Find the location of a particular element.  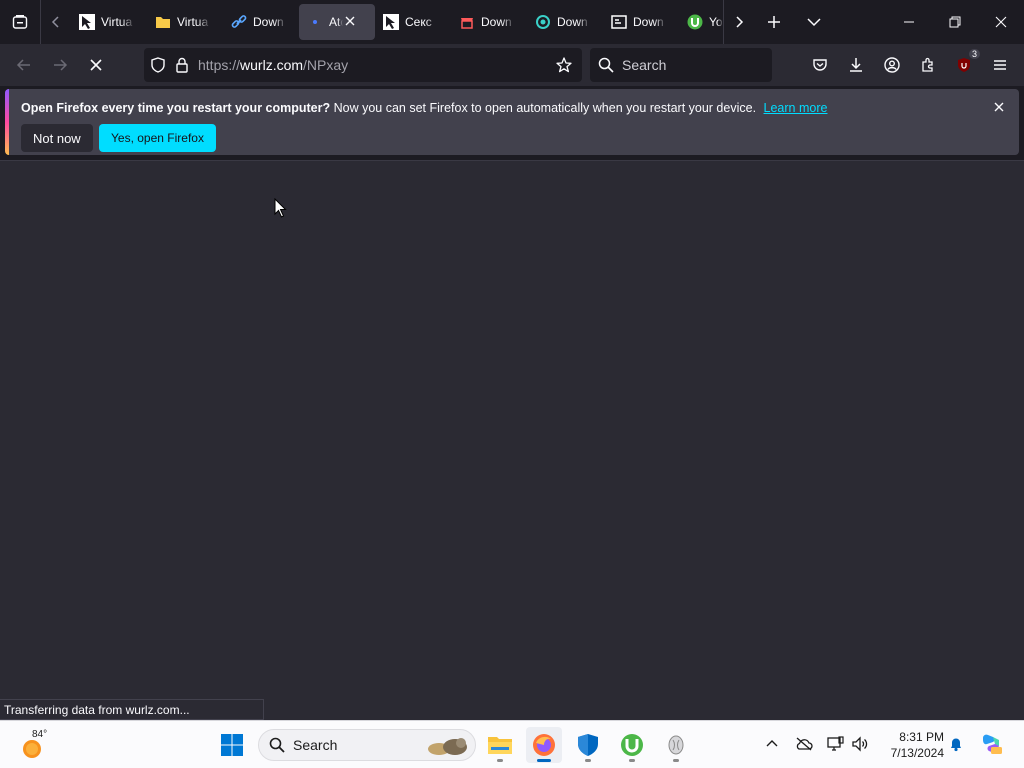

clock-time: 8:31 PM is located at coordinates (921, 737).